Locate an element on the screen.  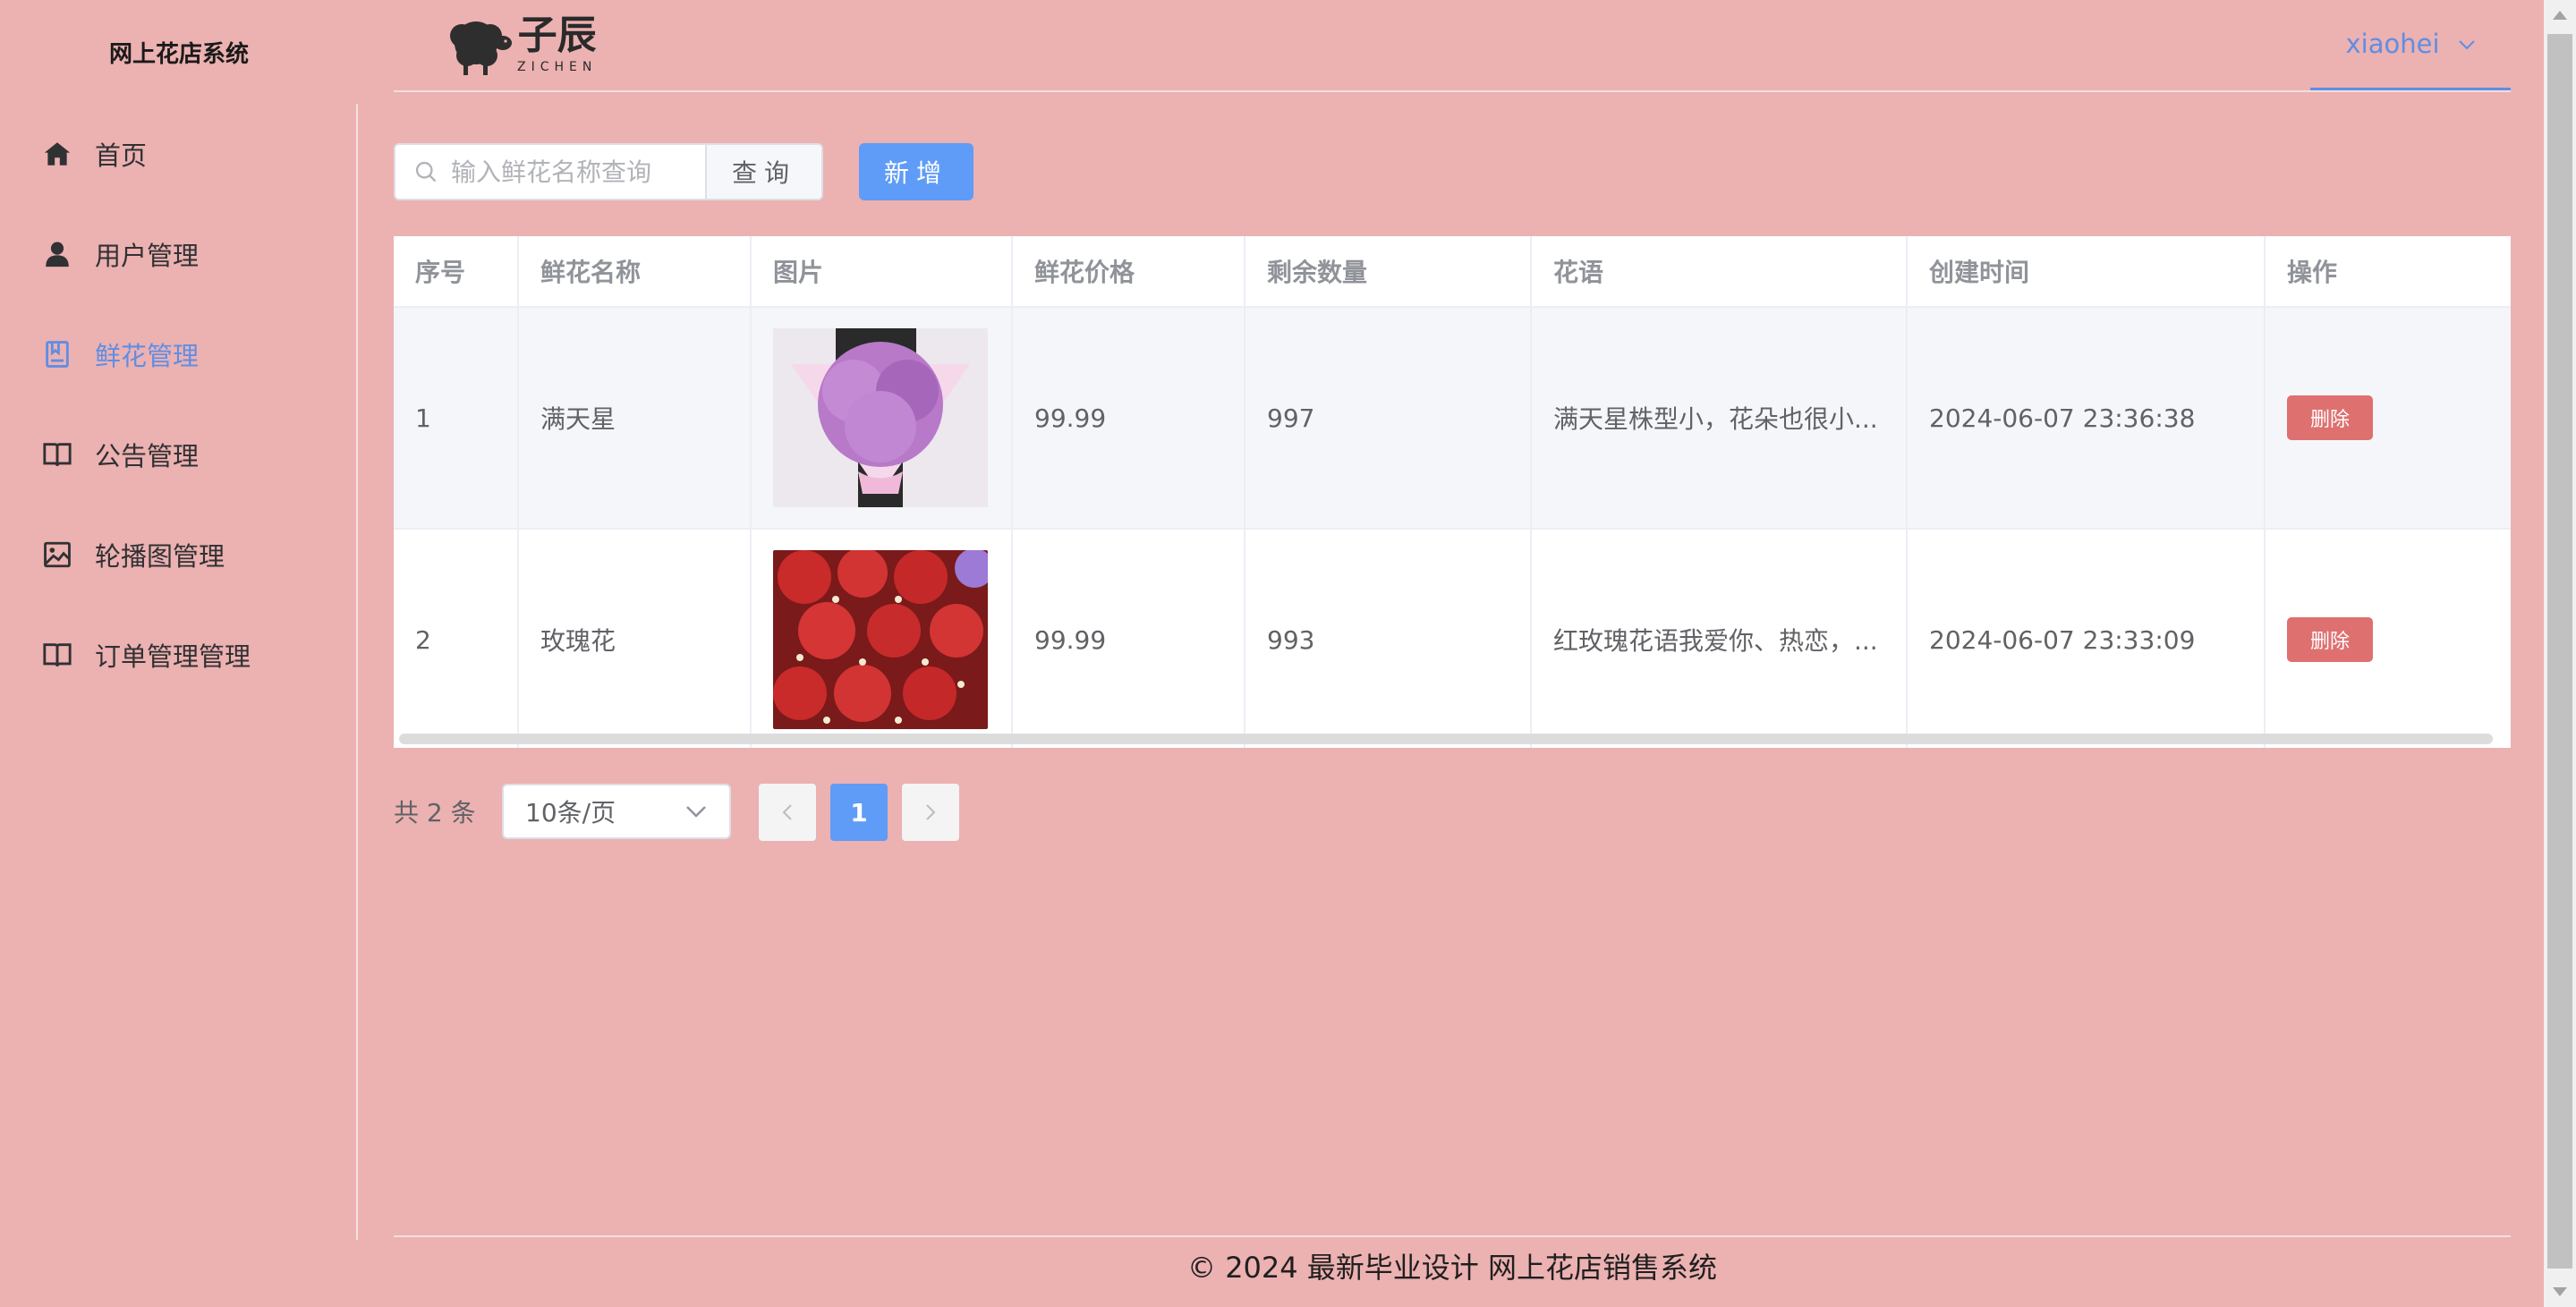
search-button: 查询 is located at coordinates (763, 172).